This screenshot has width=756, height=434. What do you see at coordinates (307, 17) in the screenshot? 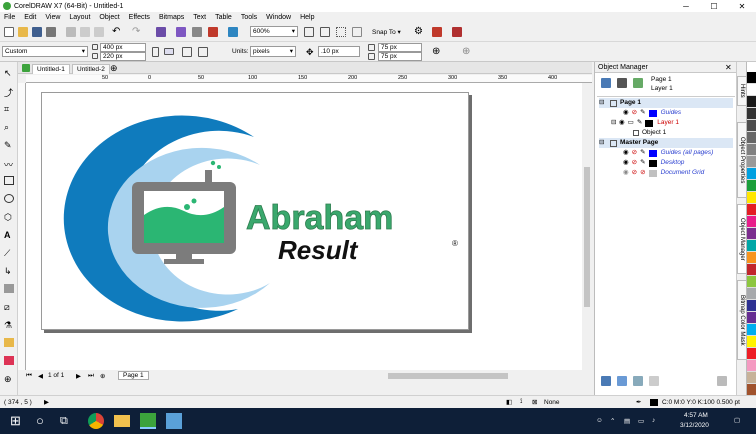
I see `menu-help: Help` at bounding box center [307, 17].